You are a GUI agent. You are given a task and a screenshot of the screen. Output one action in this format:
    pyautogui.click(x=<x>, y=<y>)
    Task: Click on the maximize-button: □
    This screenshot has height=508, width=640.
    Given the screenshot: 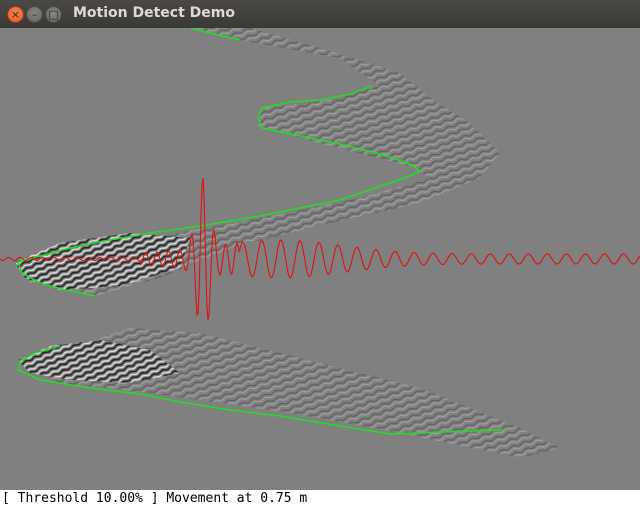 What is the action you would take?
    pyautogui.click(x=53, y=14)
    